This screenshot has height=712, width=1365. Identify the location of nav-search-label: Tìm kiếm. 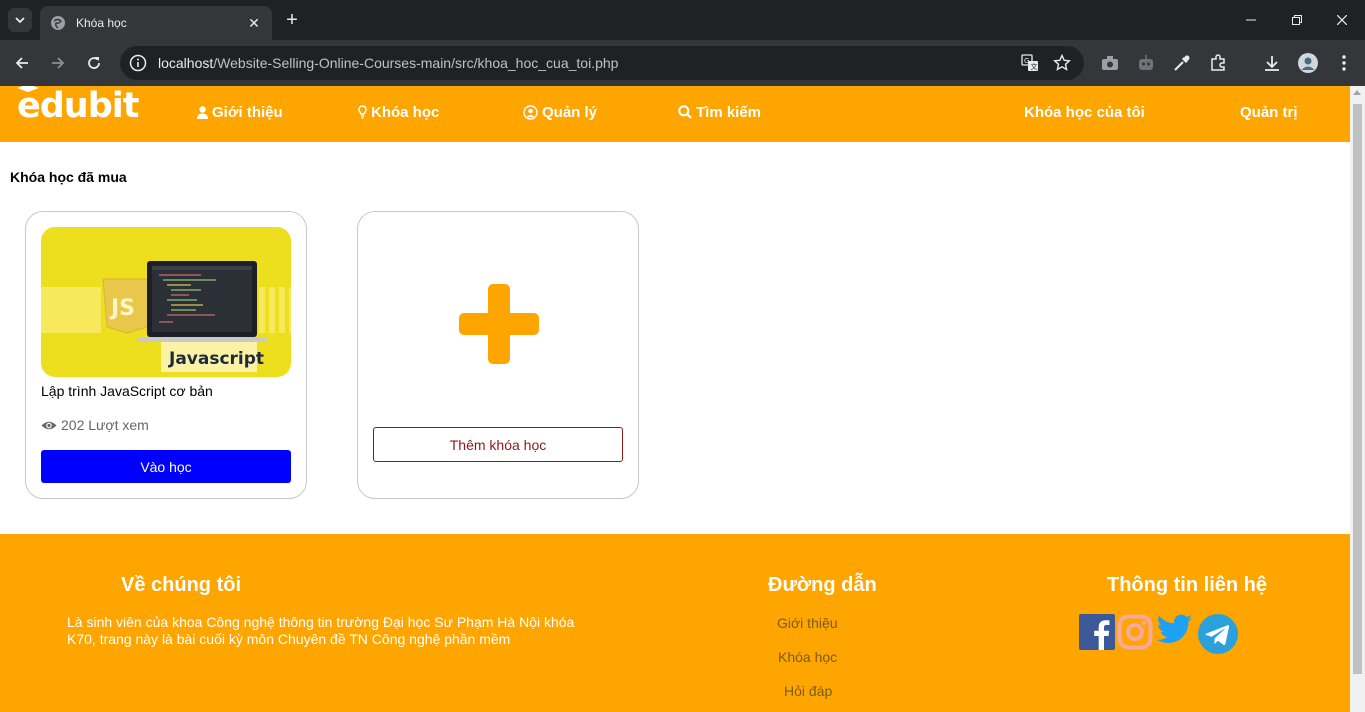
(729, 112).